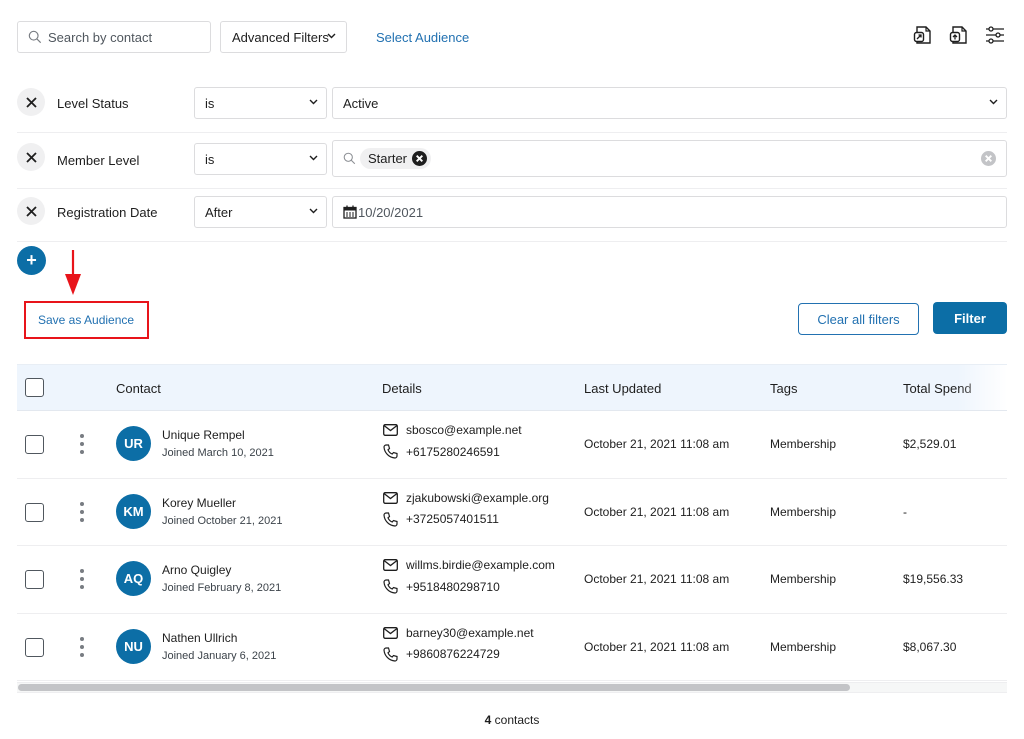 The width and height of the screenshot is (1024, 739). What do you see at coordinates (622, 388) in the screenshot?
I see `column-header-last-updated: Last Updated` at bounding box center [622, 388].